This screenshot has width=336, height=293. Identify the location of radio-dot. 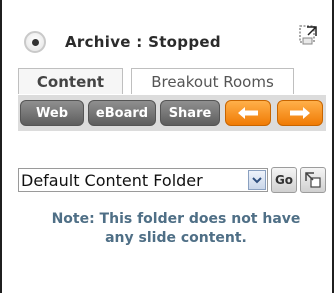
(35, 42).